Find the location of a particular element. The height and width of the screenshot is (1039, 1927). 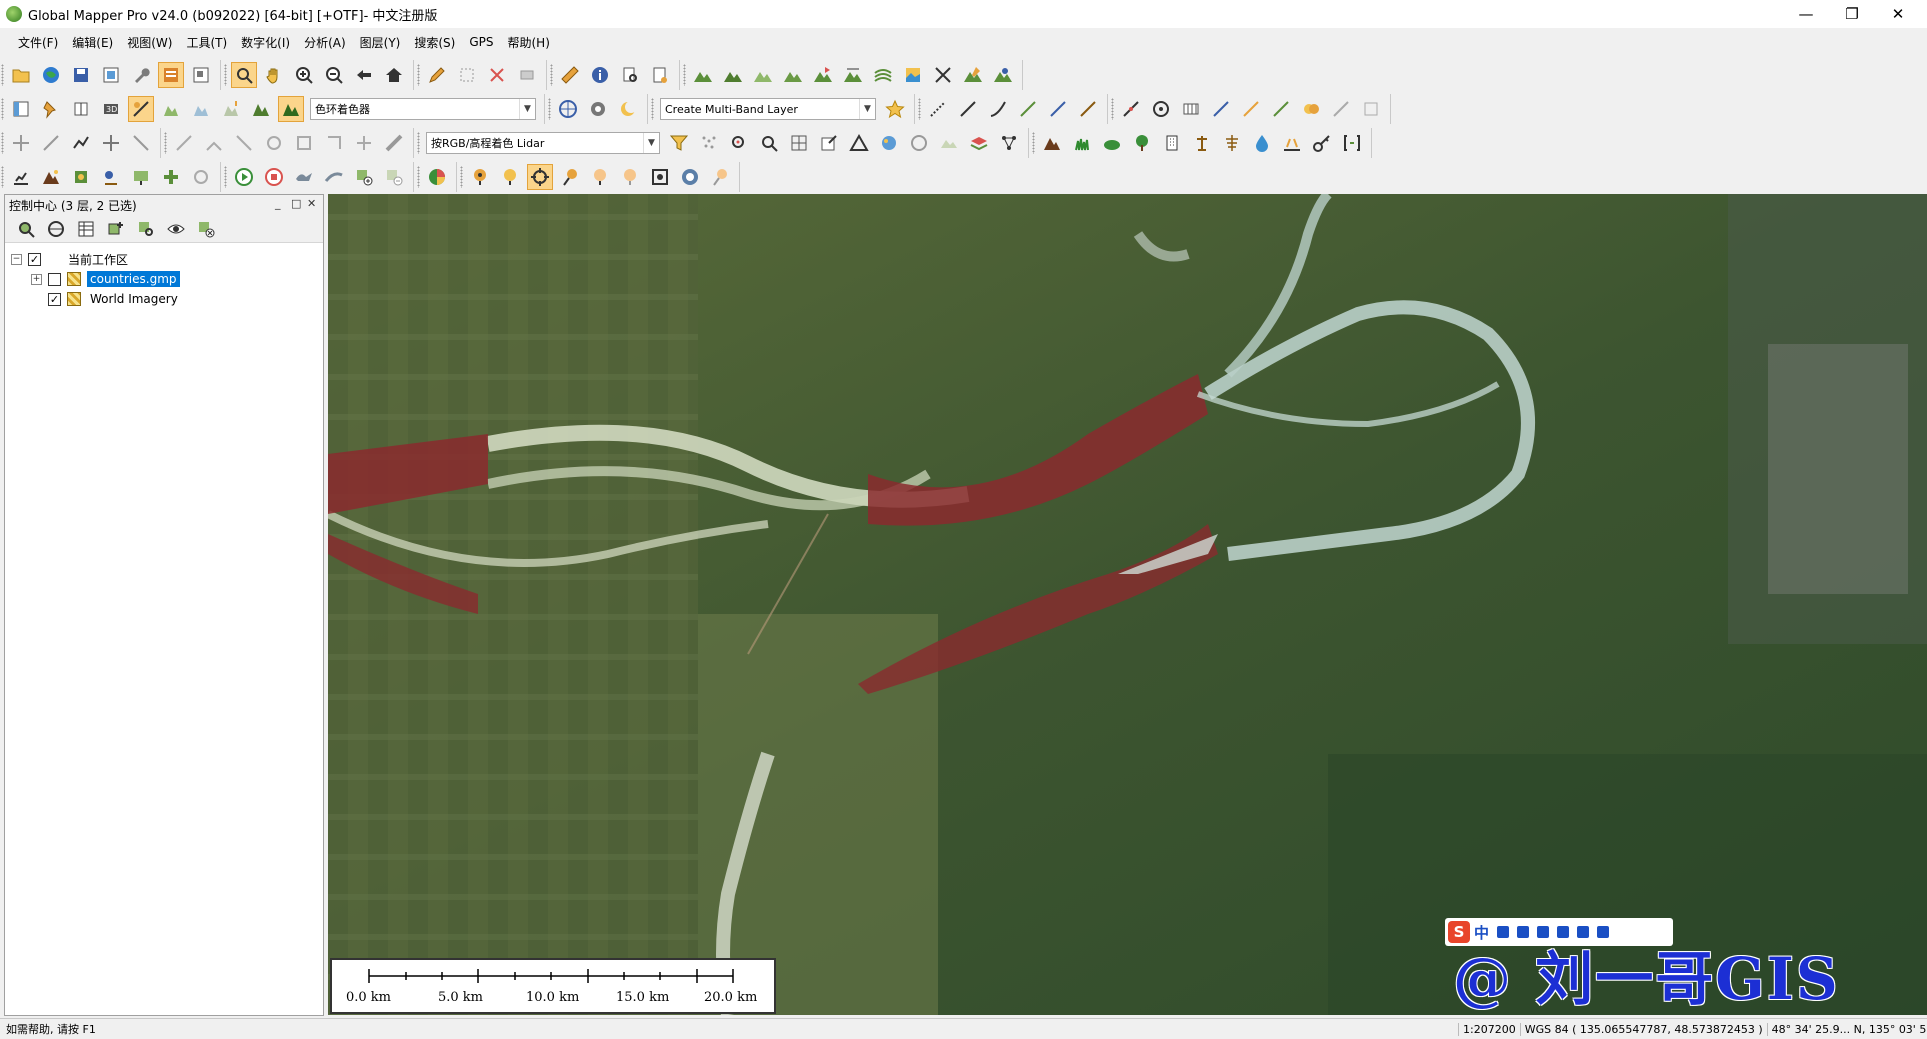

layer-row-world-imagery: ✓ World Imagery is located at coordinates (164, 299).